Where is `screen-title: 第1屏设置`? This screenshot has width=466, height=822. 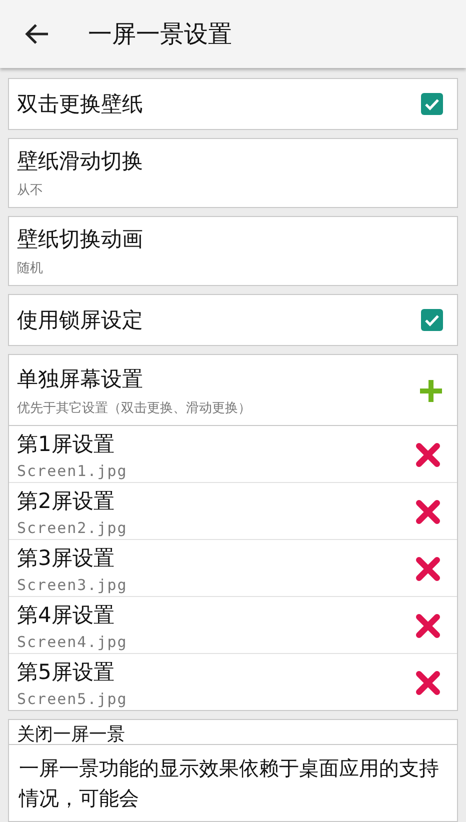 screen-title: 第1屏设置 is located at coordinates (65, 444).